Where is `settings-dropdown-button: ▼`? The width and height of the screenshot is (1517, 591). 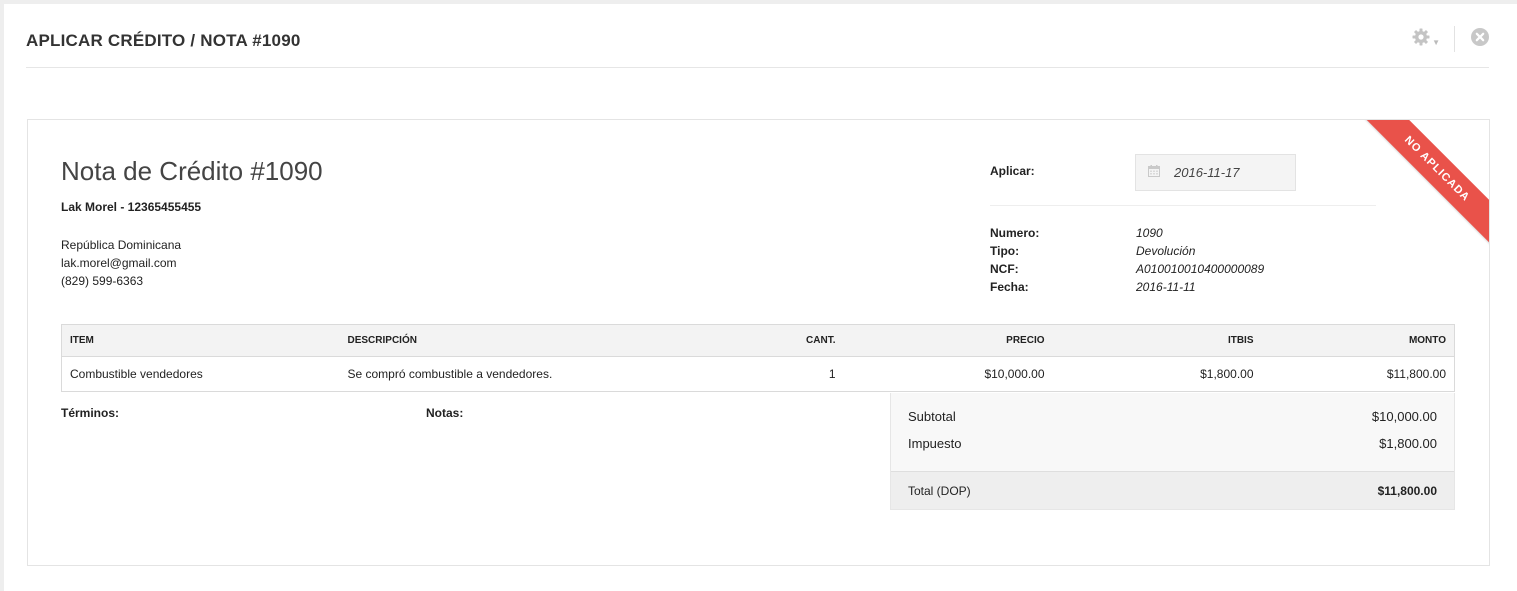
settings-dropdown-button: ▼ is located at coordinates (1433, 39).